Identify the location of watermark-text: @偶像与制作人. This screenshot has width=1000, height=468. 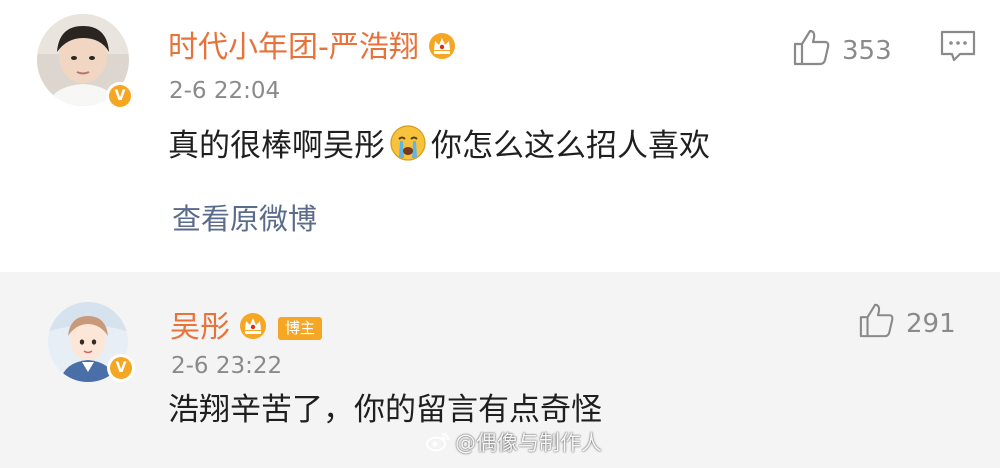
(528, 442).